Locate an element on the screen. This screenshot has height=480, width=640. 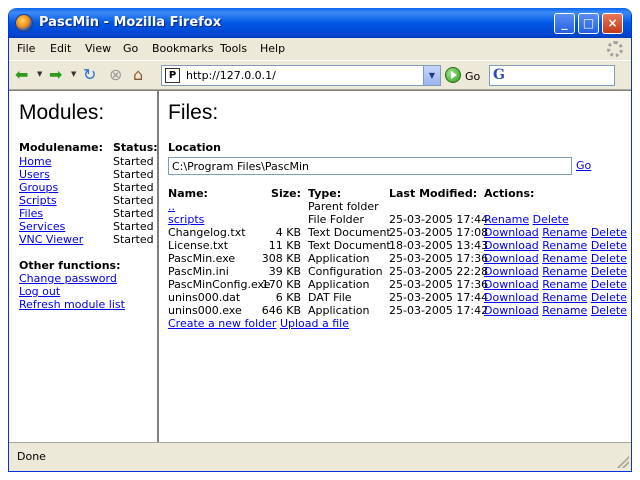
file-name: License.txt is located at coordinates (198, 245).